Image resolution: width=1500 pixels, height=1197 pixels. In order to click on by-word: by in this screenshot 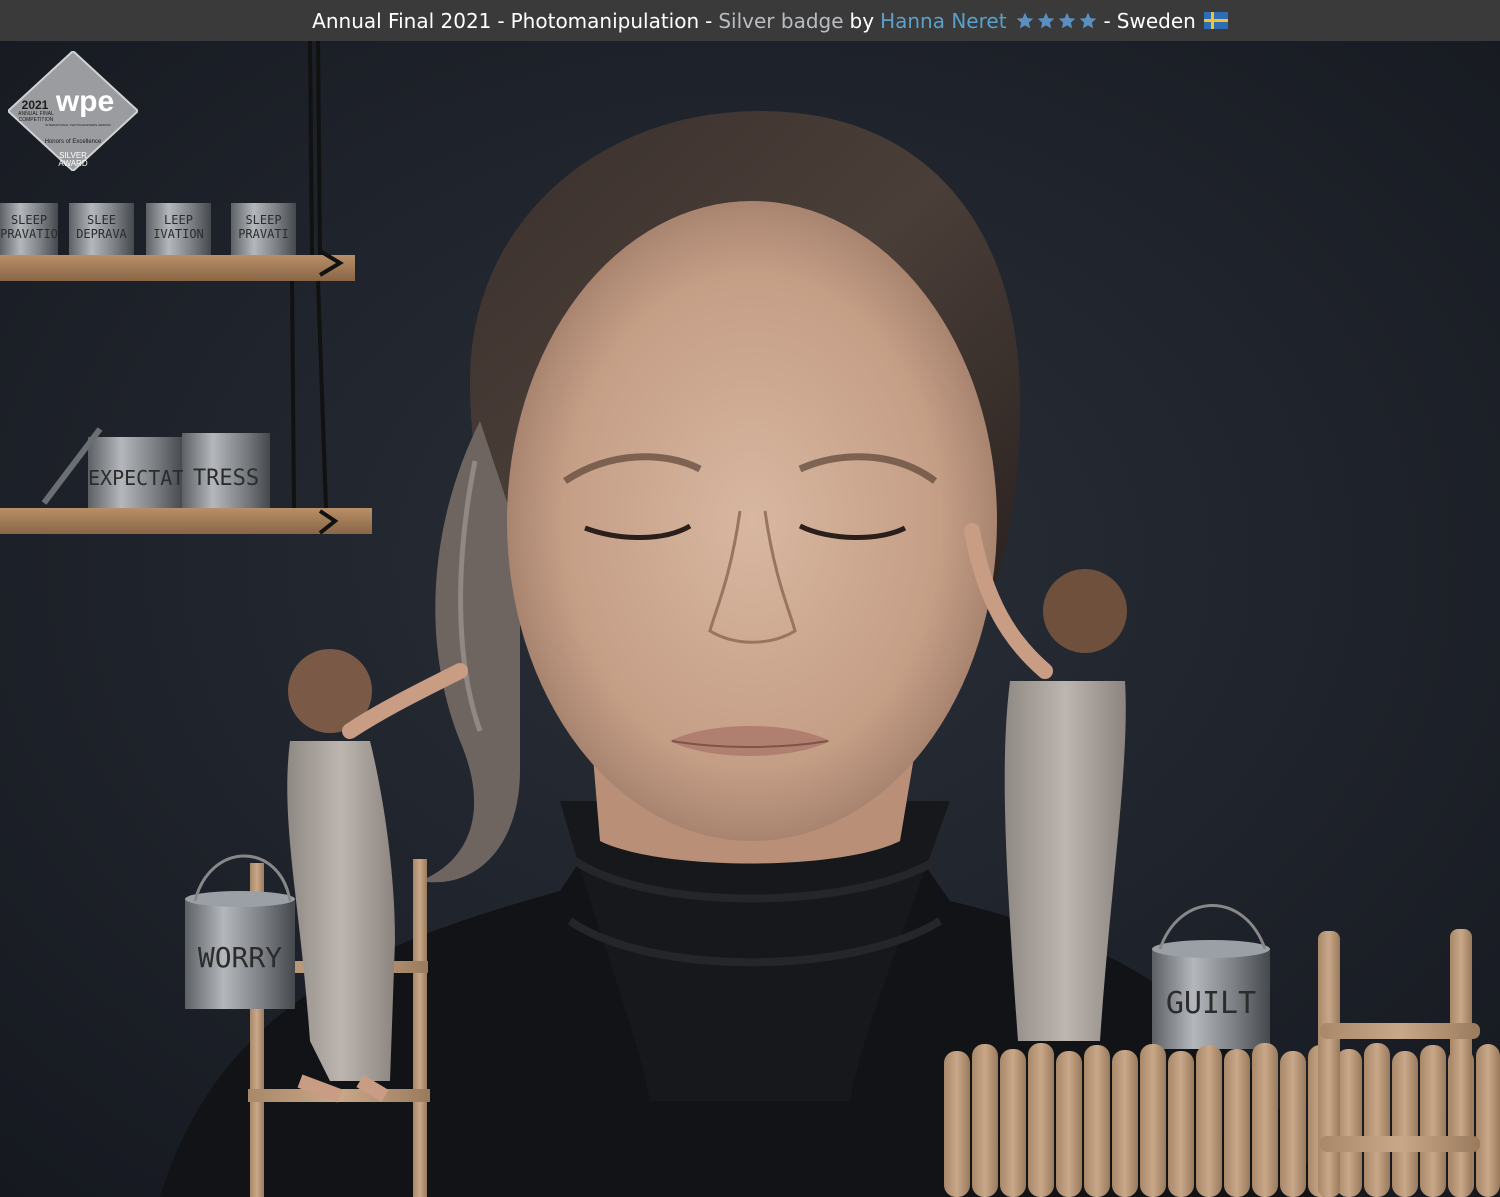, I will do `click(862, 20)`.